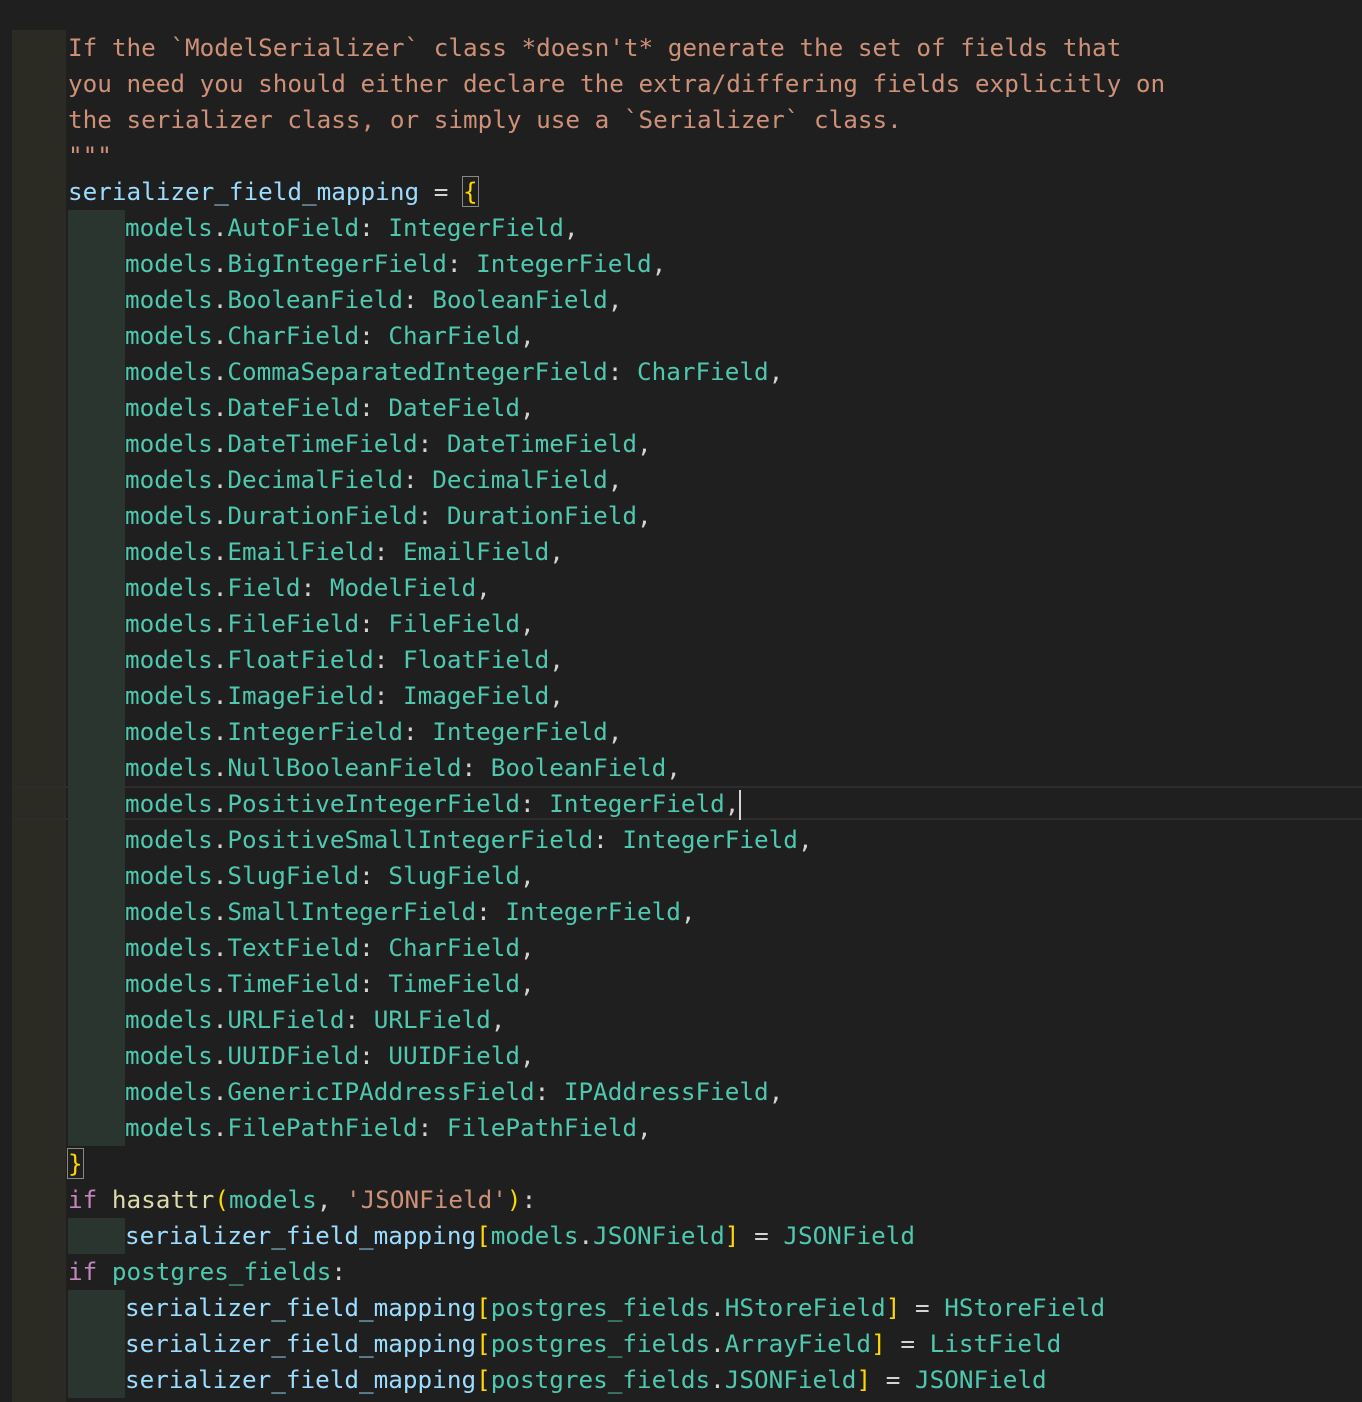 The image size is (1362, 1402). Describe the element at coordinates (301, 336) in the screenshot. I see `mapping-entry: models.CharField: CharField,` at that location.